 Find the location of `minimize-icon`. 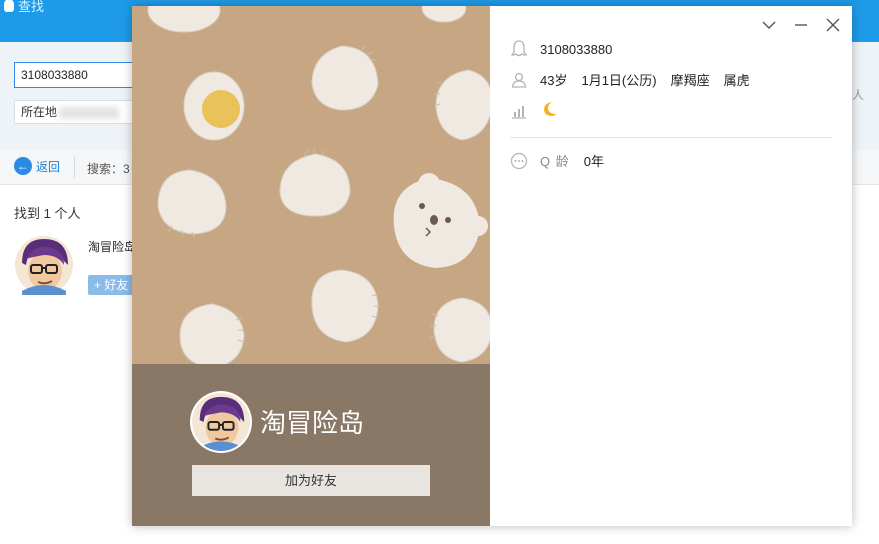

minimize-icon is located at coordinates (801, 25).